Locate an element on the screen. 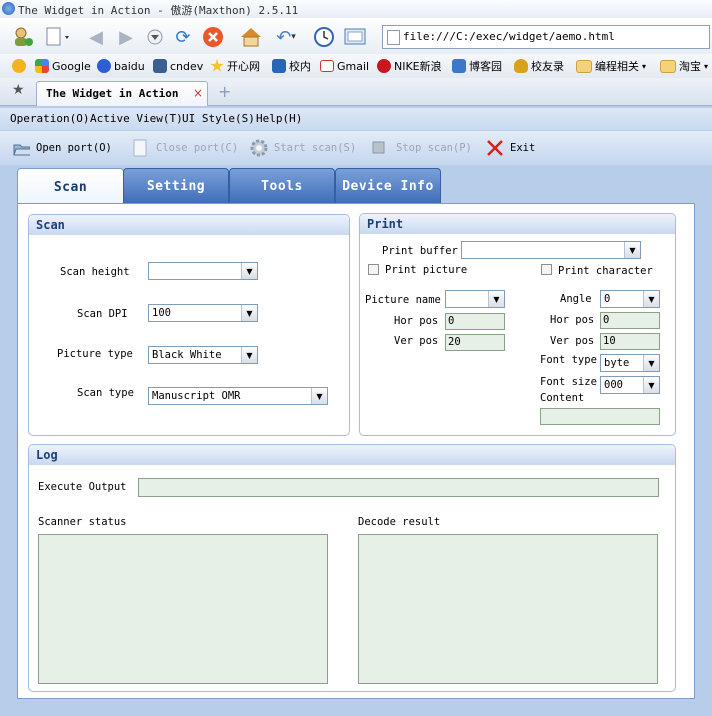 Image resolution: width=712 pixels, height=716 pixels. font-size-value: 000 is located at coordinates (613, 385).